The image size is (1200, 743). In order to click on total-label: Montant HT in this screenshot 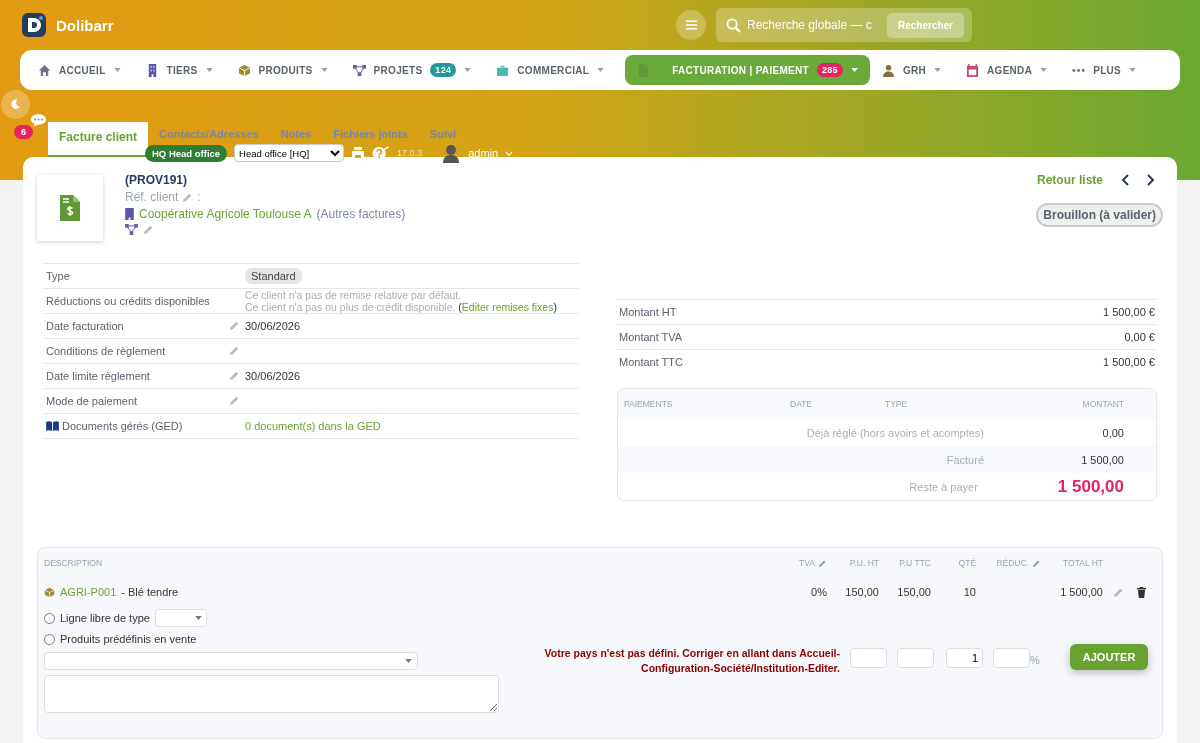, I will do `click(648, 312)`.